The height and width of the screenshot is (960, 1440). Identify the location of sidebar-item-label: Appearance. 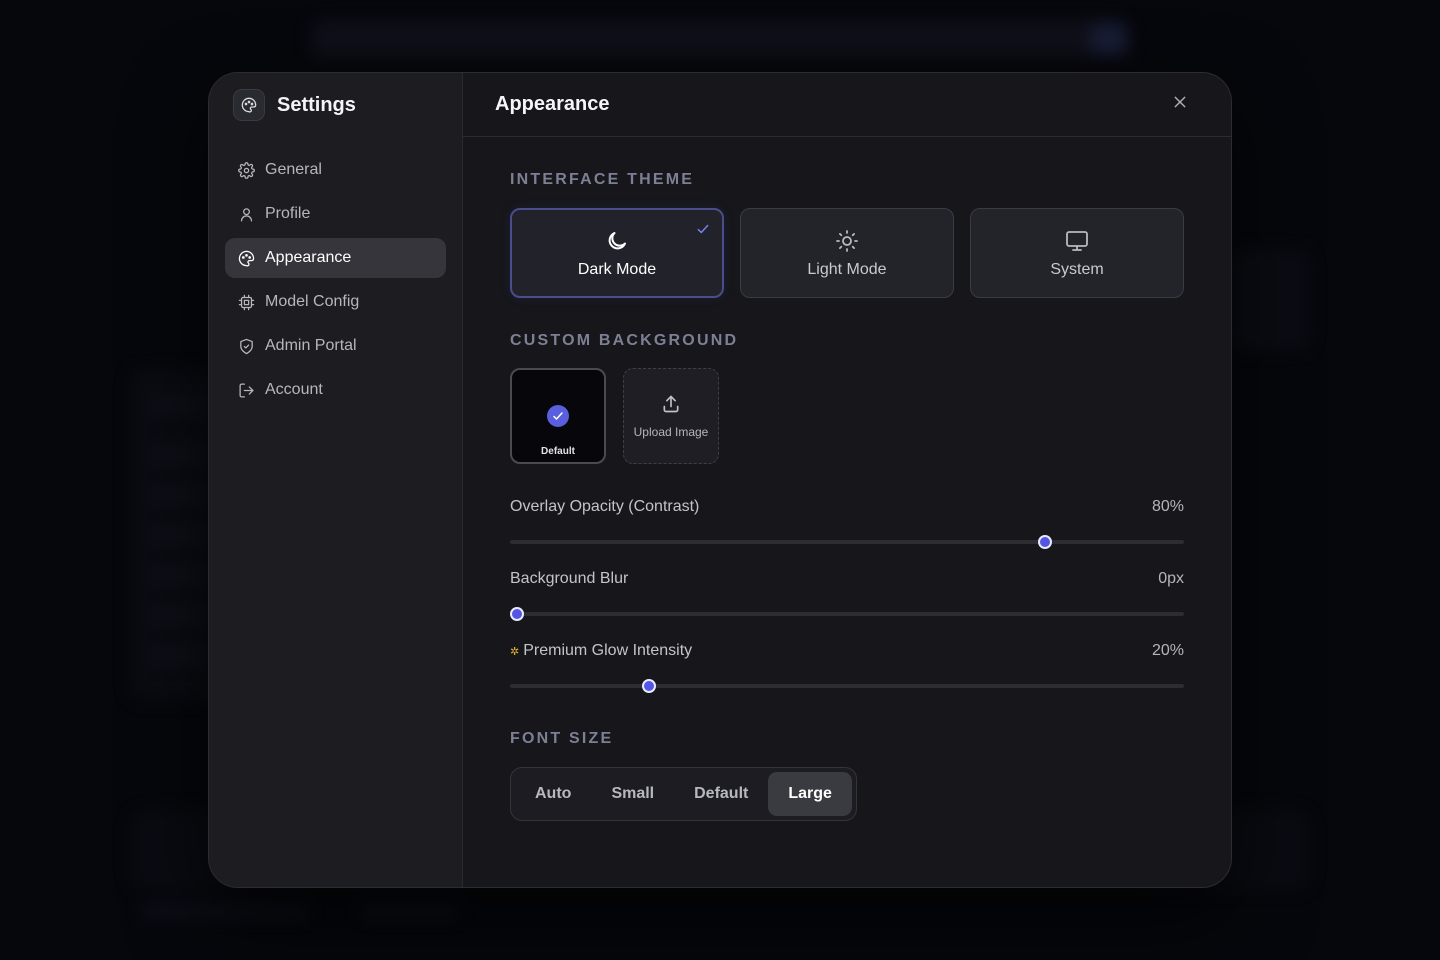
(308, 257).